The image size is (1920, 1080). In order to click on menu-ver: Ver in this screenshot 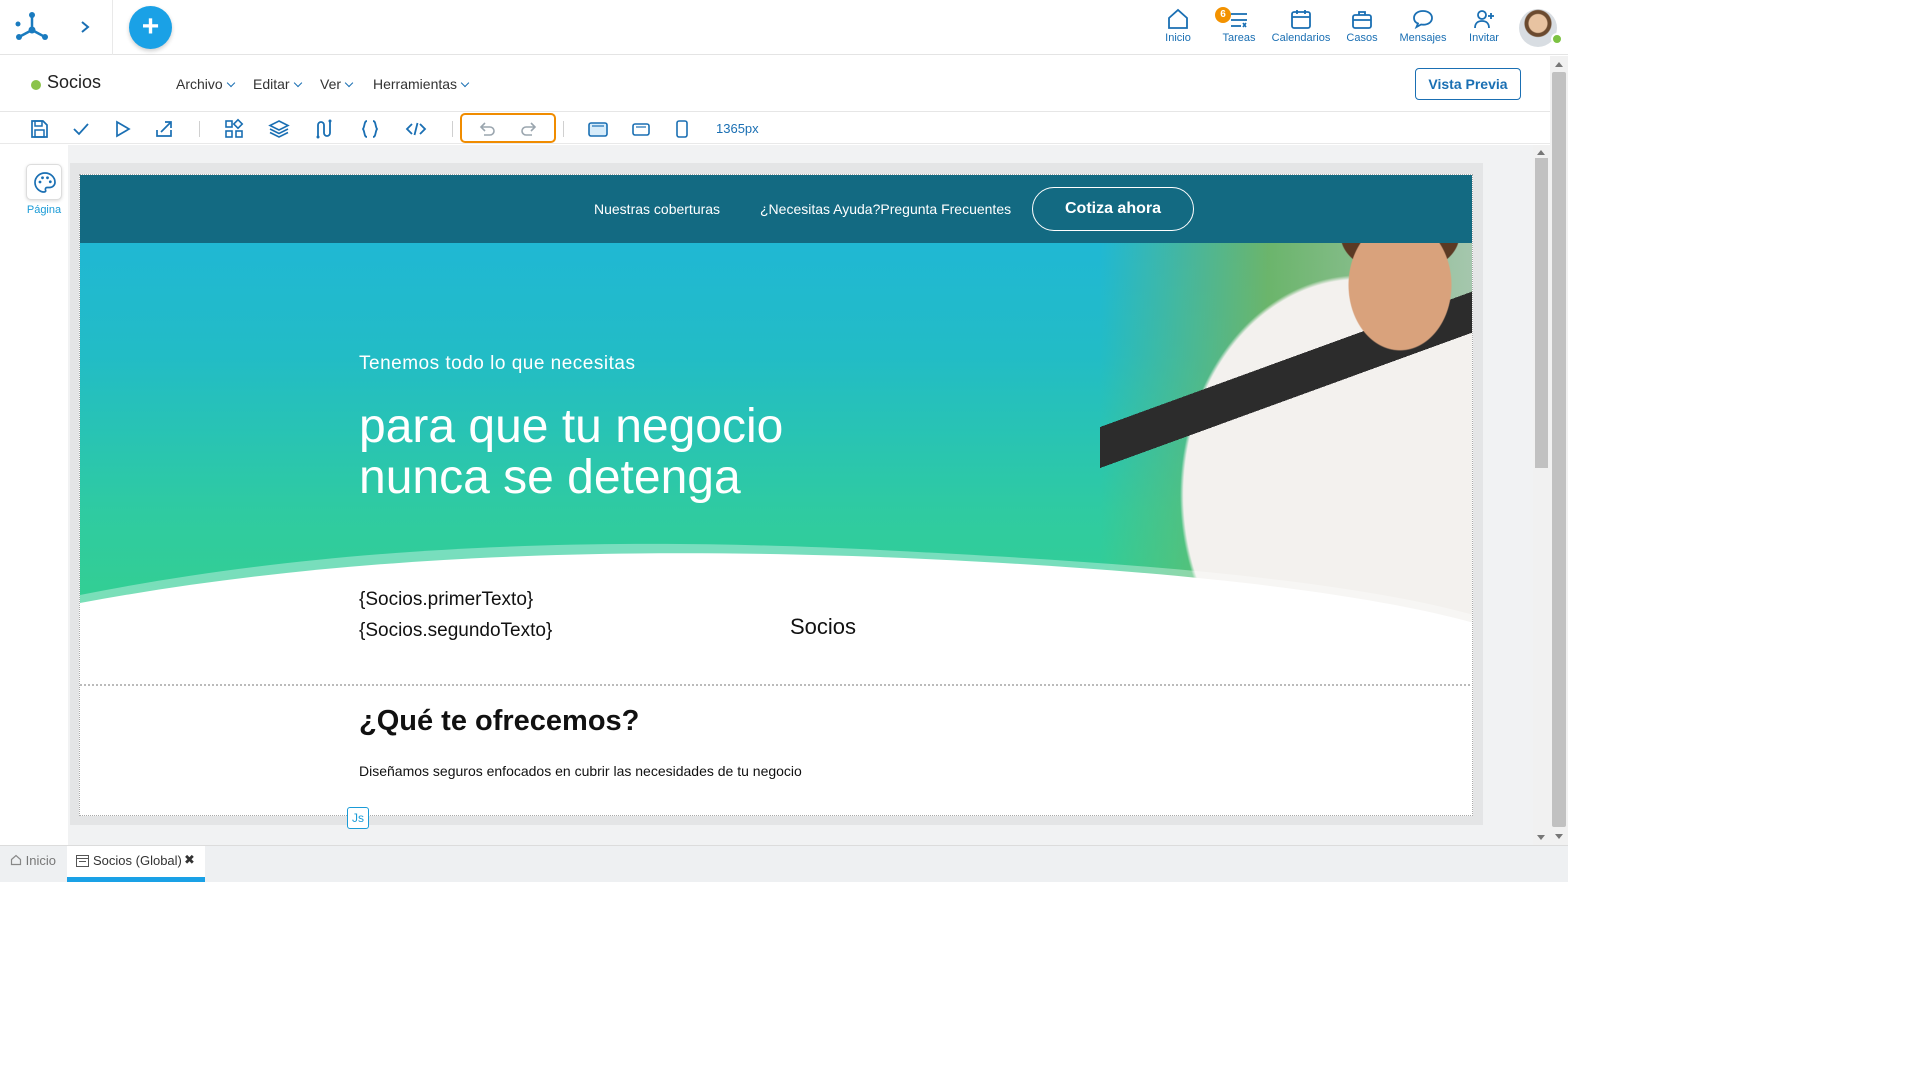, I will do `click(337, 84)`.